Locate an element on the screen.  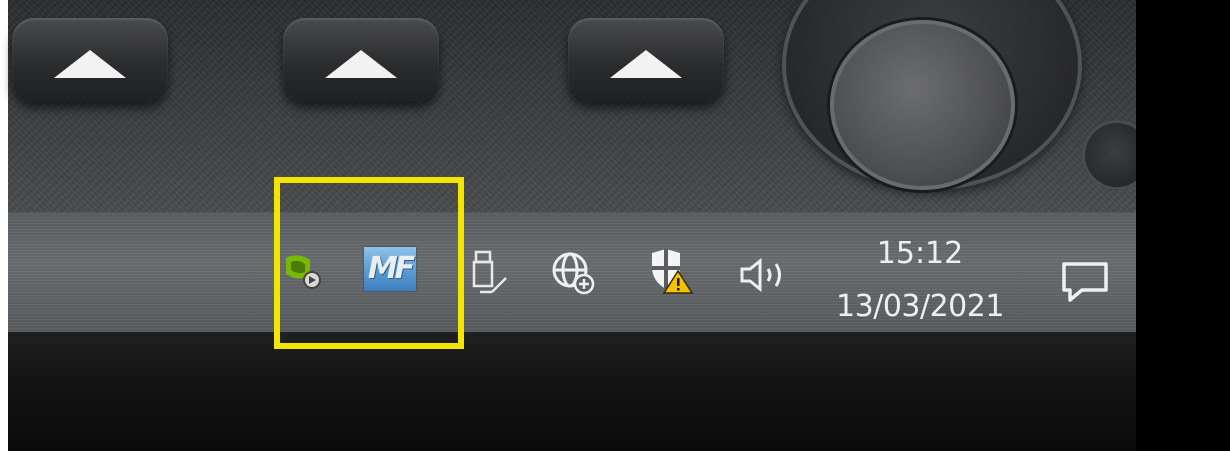
security-shield-warning-icon is located at coordinates (671, 271).